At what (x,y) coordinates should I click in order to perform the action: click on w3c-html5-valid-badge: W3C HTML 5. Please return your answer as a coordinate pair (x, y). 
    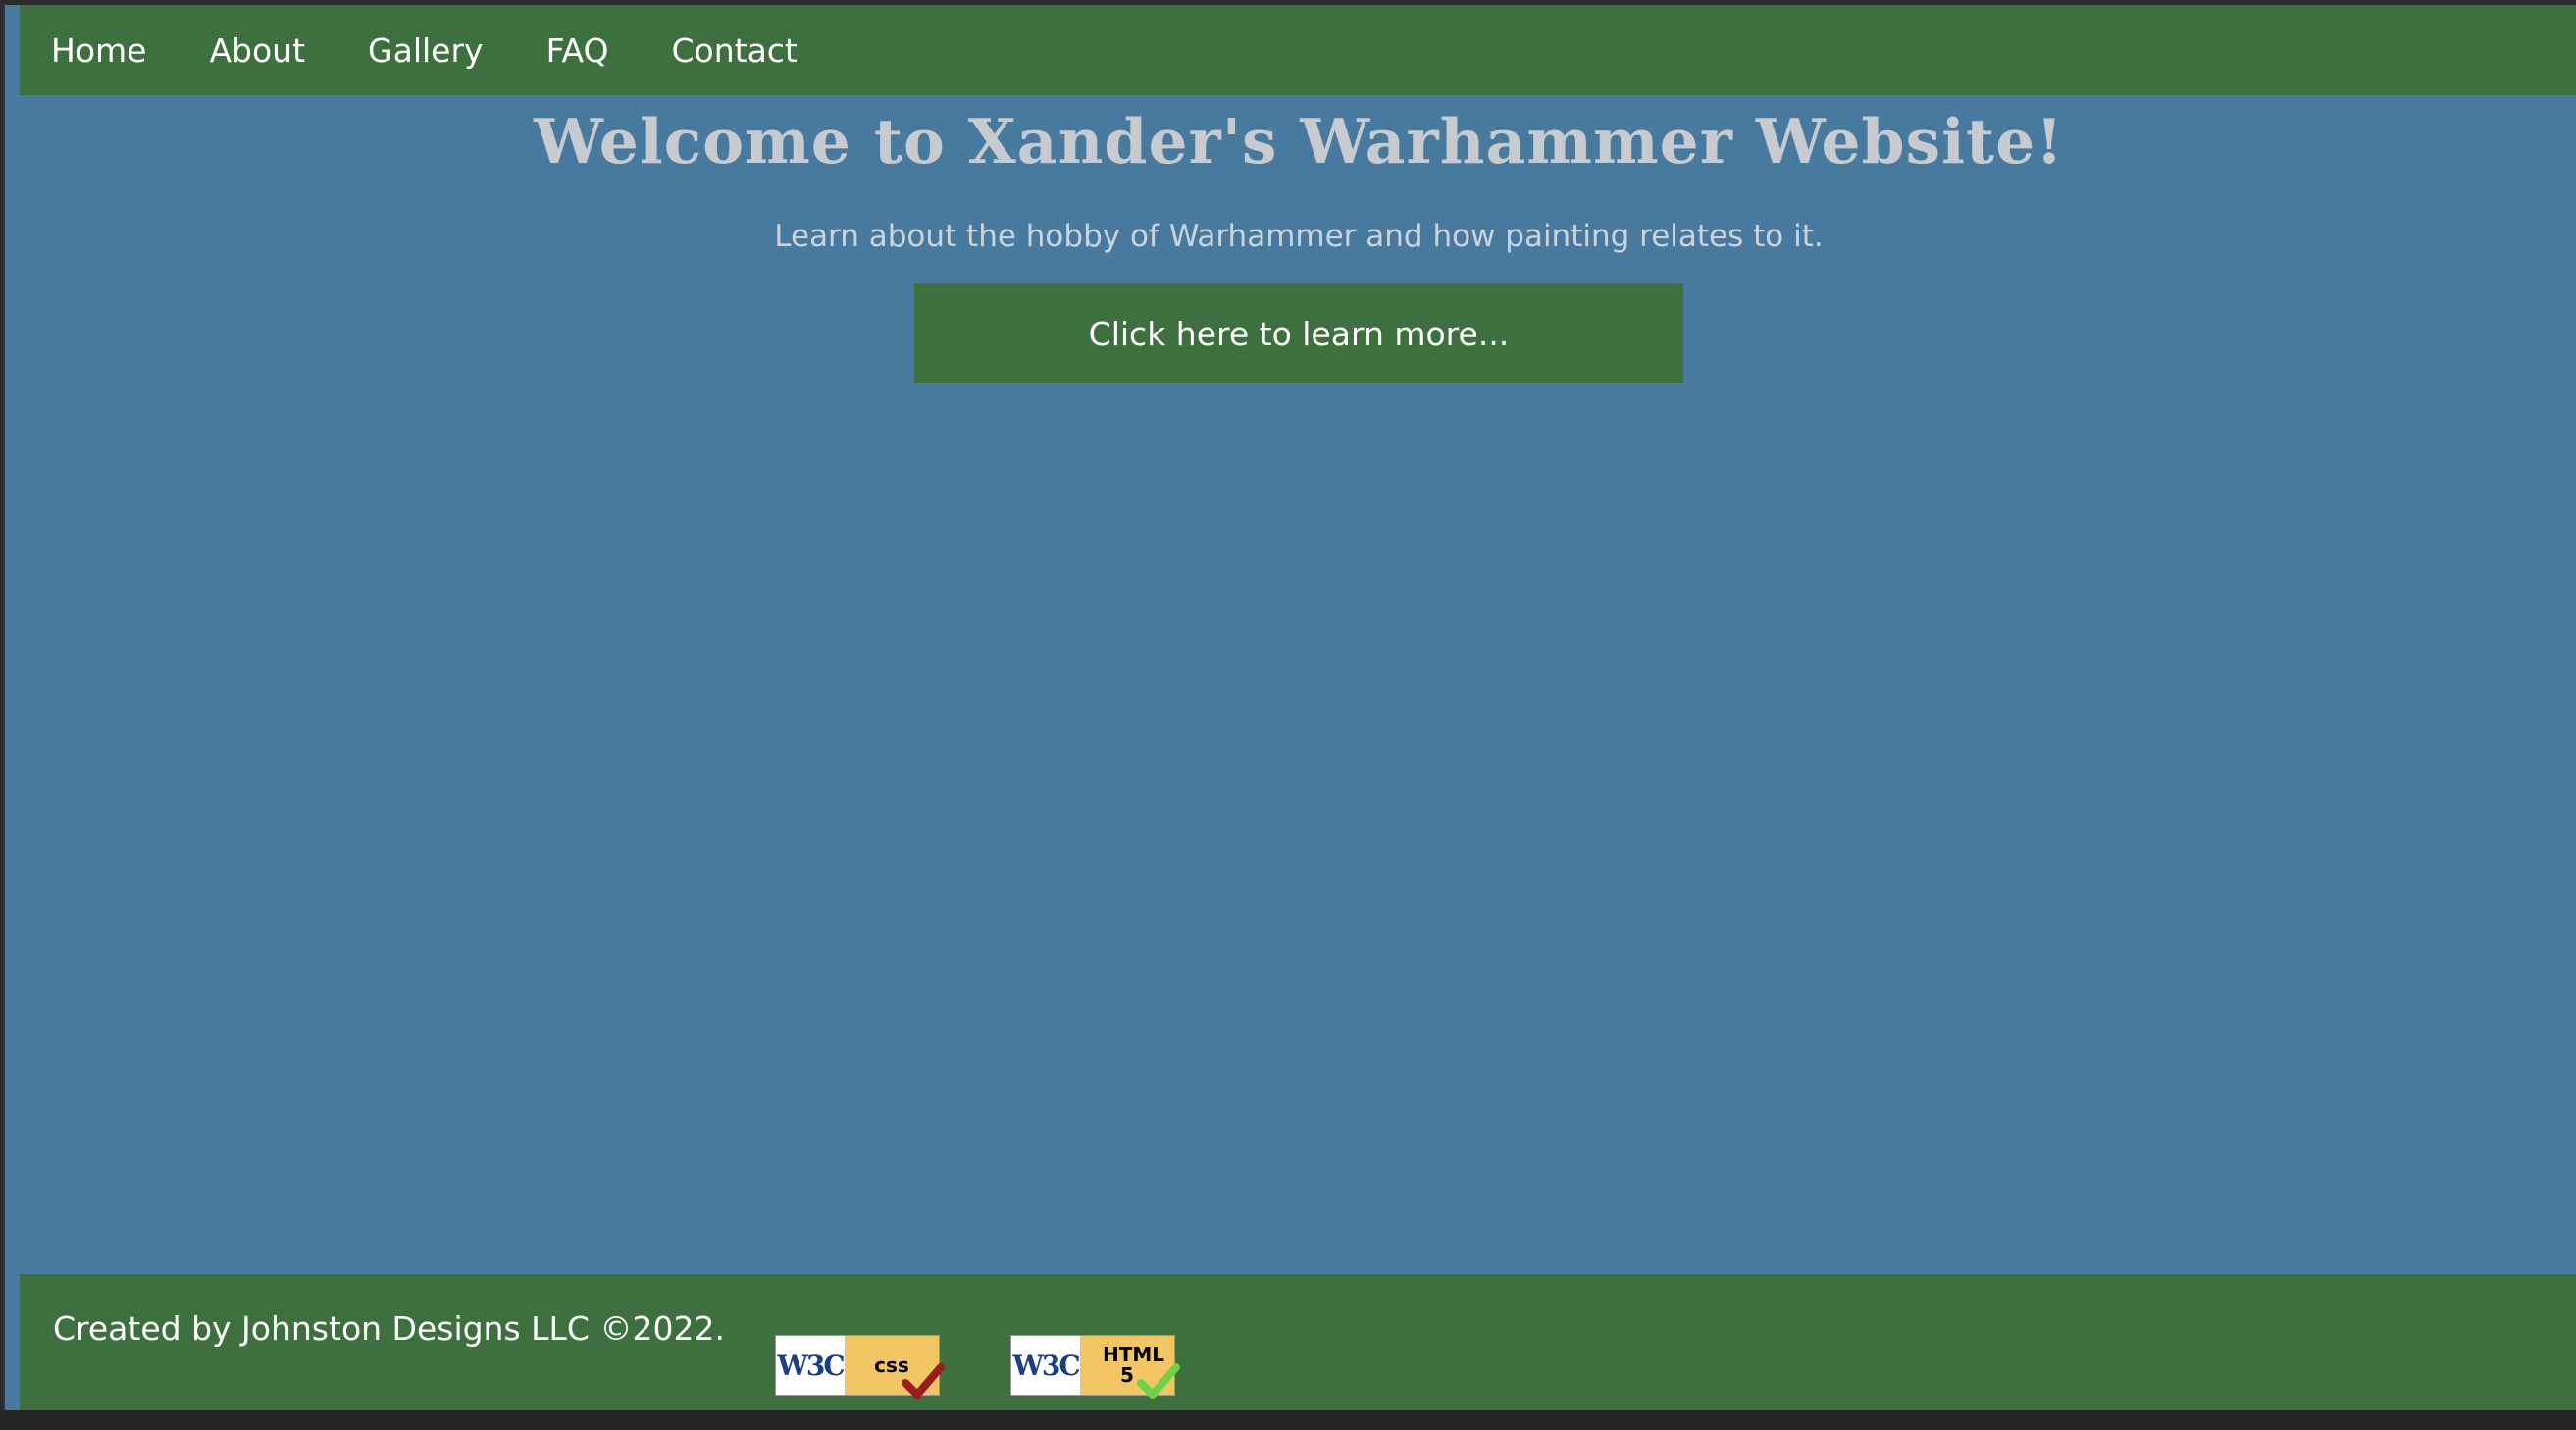
    Looking at the image, I should click on (1095, 1367).